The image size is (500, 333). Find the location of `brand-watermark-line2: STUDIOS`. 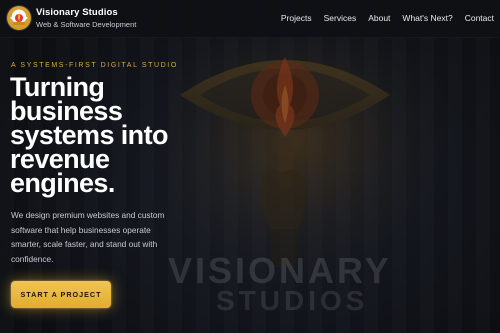

brand-watermark-line2: STUDIOS is located at coordinates (292, 300).